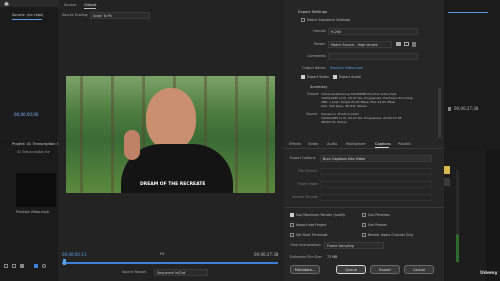 The height and width of the screenshot is (281, 500). What do you see at coordinates (173, 184) in the screenshot?
I see `burned-in-caption: DREAM OF THE RECREATE` at bounding box center [173, 184].